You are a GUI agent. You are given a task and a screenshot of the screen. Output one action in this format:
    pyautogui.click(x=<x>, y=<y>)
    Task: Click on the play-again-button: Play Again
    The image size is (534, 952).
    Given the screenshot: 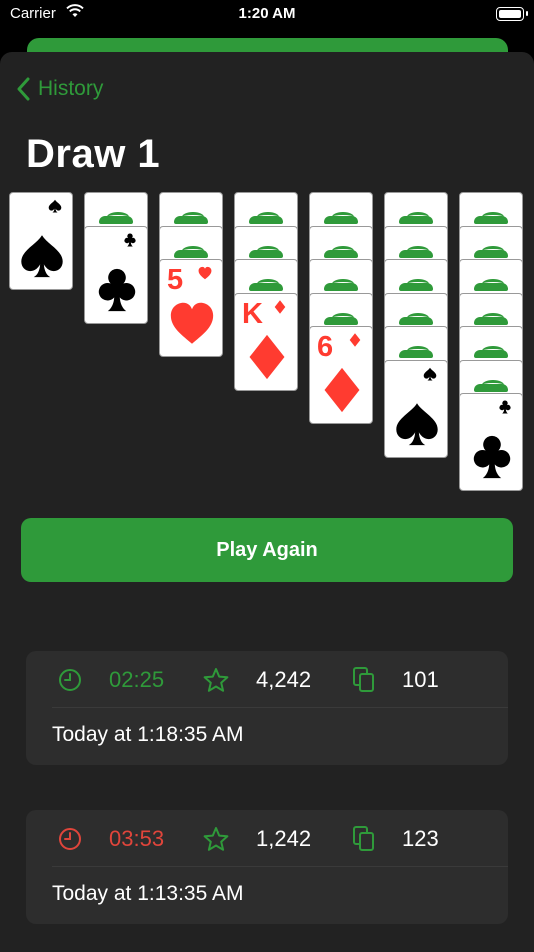 What is the action you would take?
    pyautogui.click(x=267, y=550)
    